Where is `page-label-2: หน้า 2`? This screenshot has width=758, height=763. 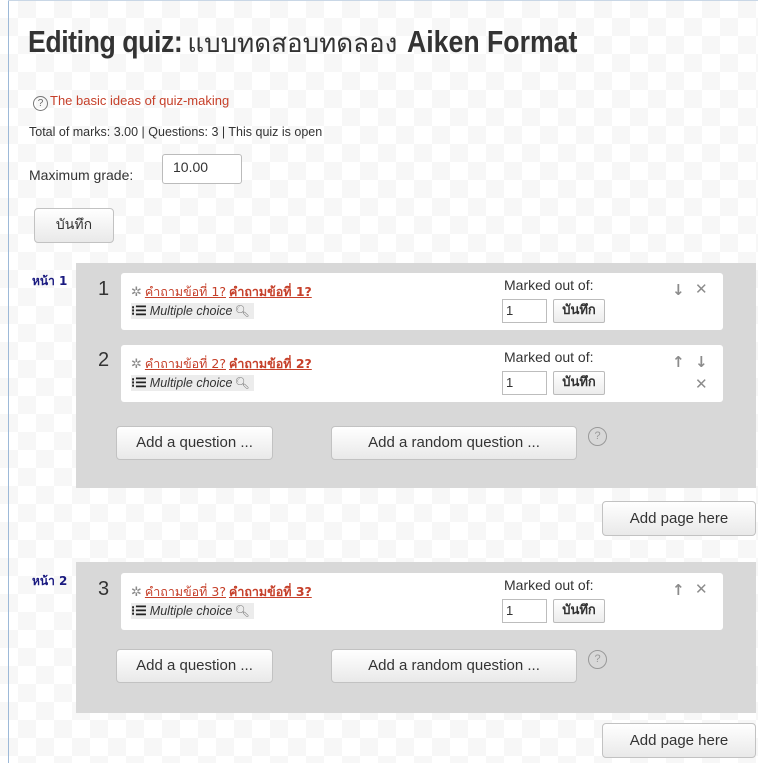
page-label-2: หน้า 2 is located at coordinates (50, 581).